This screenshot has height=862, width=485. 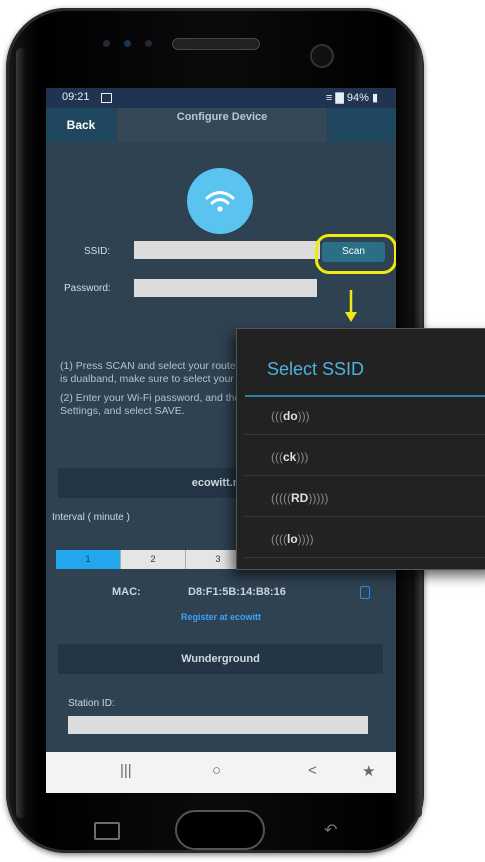 What do you see at coordinates (220, 201) in the screenshot?
I see `wifi-icon` at bounding box center [220, 201].